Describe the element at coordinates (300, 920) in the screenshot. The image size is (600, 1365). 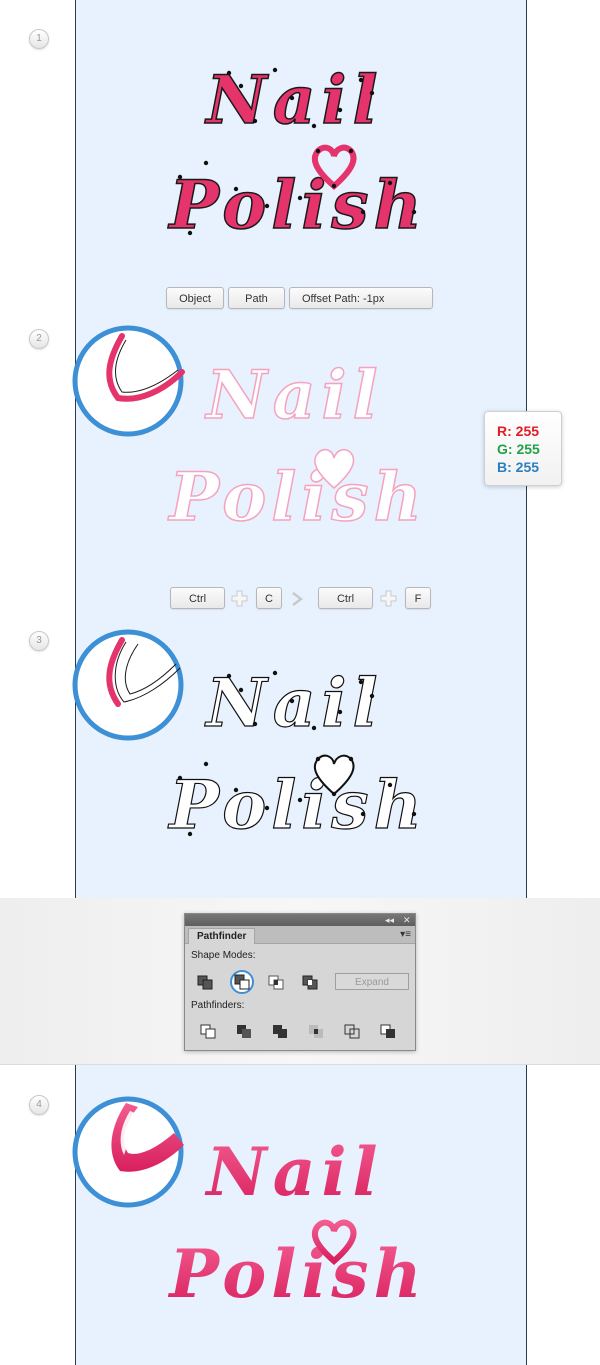
I see `panel-title-bar: ◂◂ ✕` at that location.